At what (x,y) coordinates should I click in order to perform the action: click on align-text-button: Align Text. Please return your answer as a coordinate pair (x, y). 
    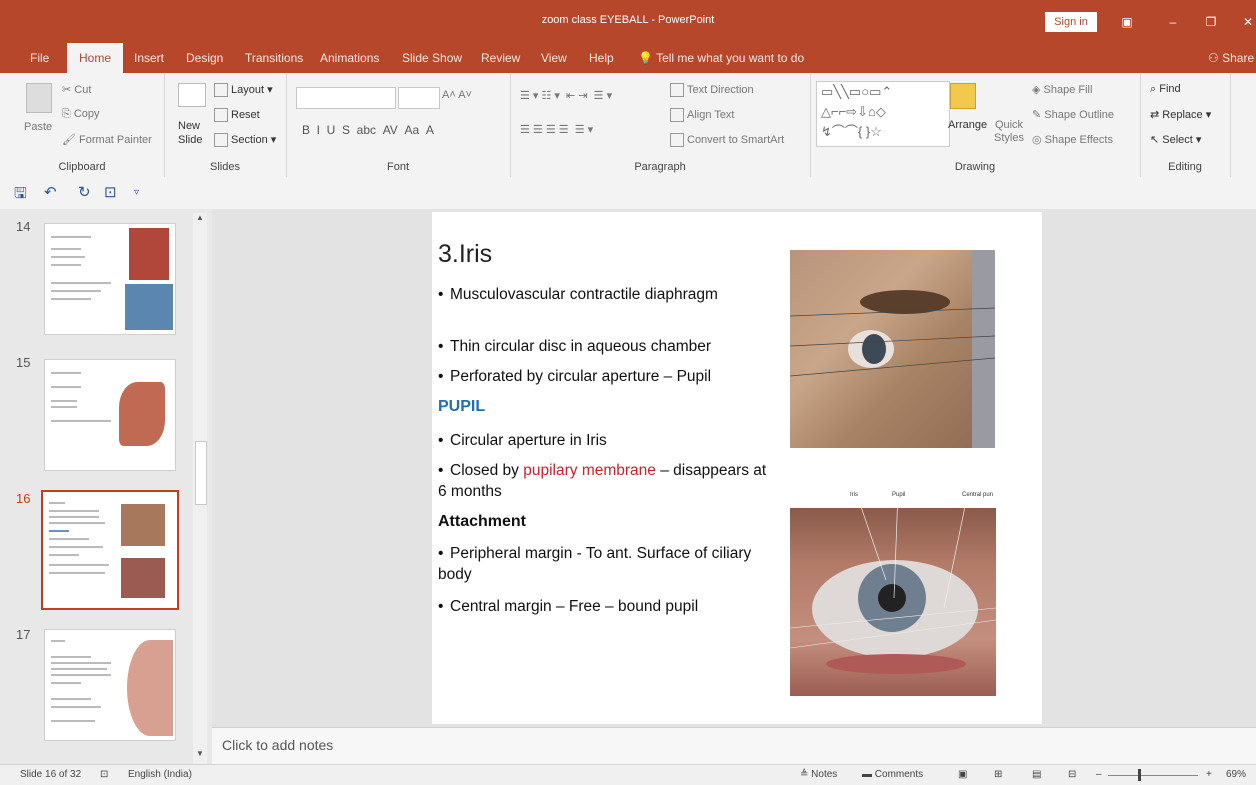
    Looking at the image, I should click on (702, 115).